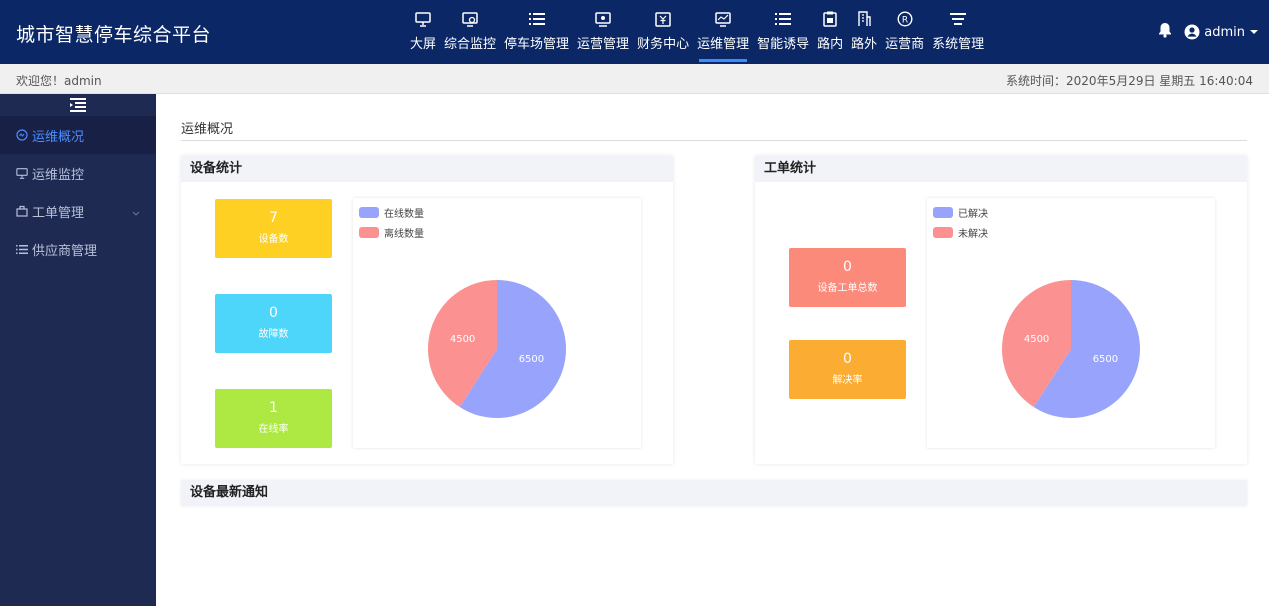 This screenshot has height=606, width=1269. What do you see at coordinates (847, 369) in the screenshot?
I see `workorder_panel-tile-1: 0 解决率` at bounding box center [847, 369].